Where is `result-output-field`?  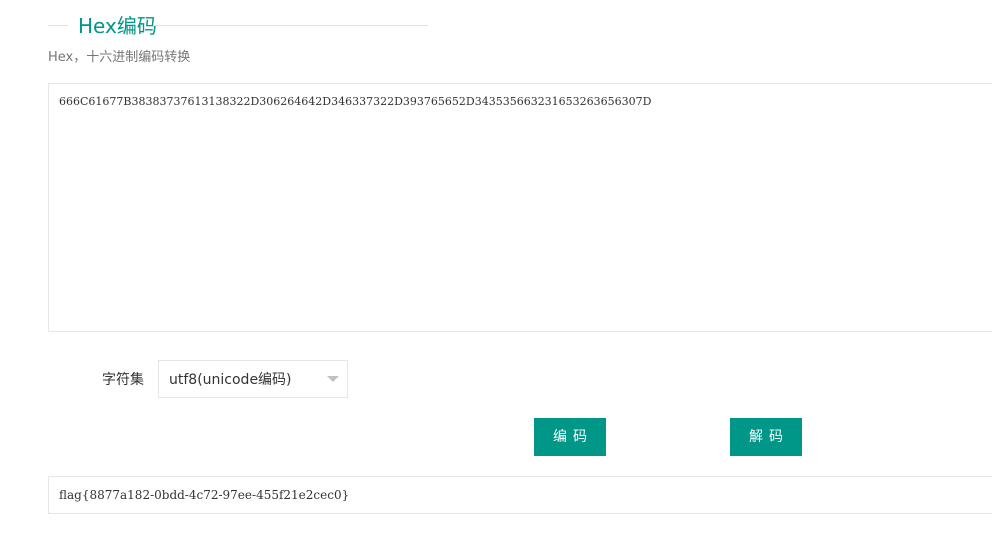 result-output-field is located at coordinates (520, 495).